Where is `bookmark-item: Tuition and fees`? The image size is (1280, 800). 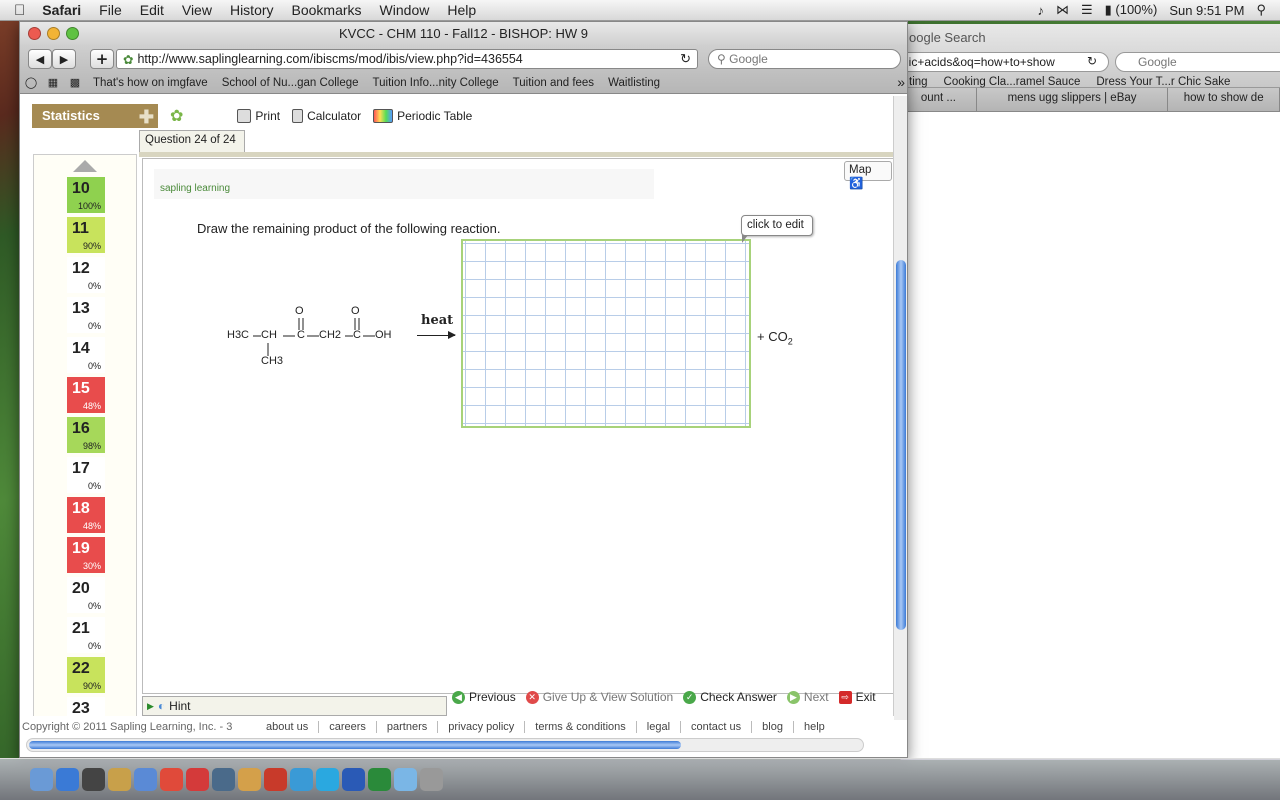 bookmark-item: Tuition and fees is located at coordinates (553, 83).